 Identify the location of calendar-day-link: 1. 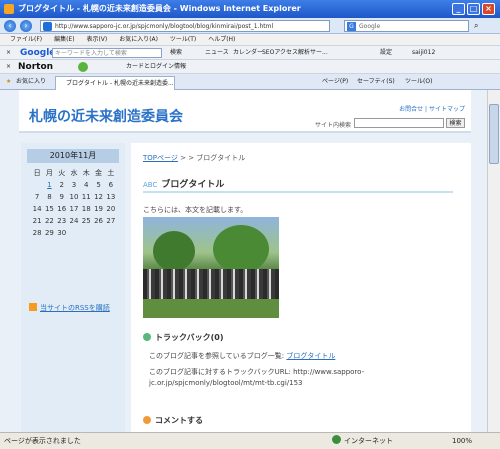
(49, 185).